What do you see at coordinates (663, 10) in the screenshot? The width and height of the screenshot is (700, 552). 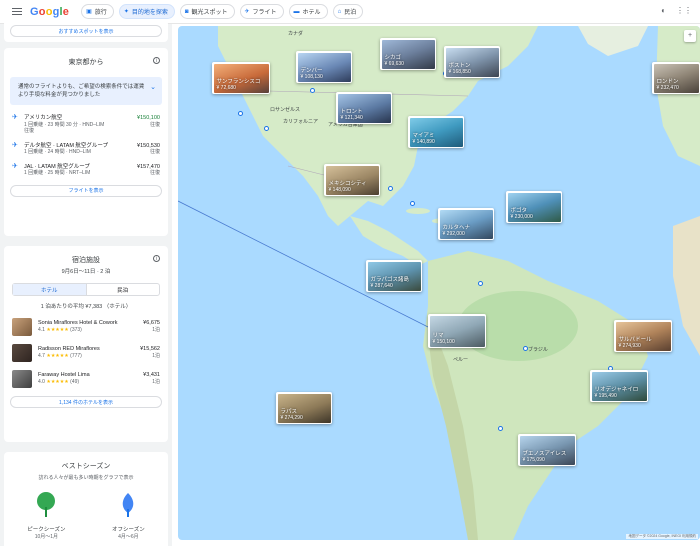 I see `theme-toggle-icon: ◐` at bounding box center [663, 10].